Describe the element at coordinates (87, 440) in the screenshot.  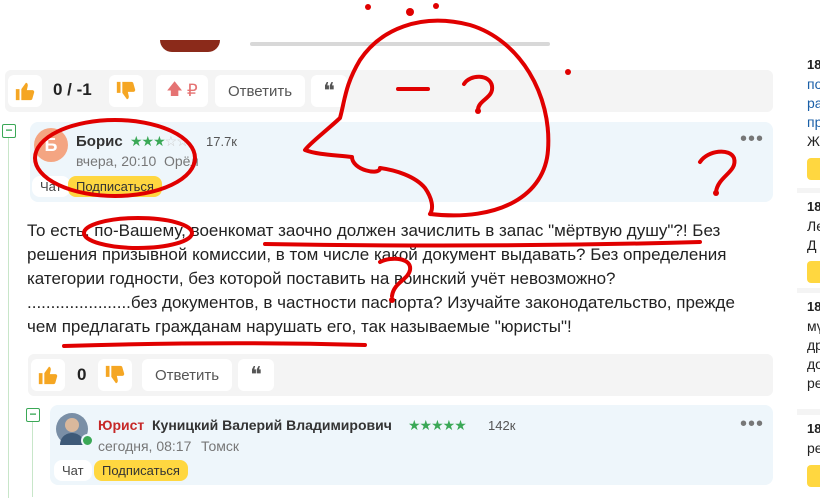
I see `online-indicator` at that location.